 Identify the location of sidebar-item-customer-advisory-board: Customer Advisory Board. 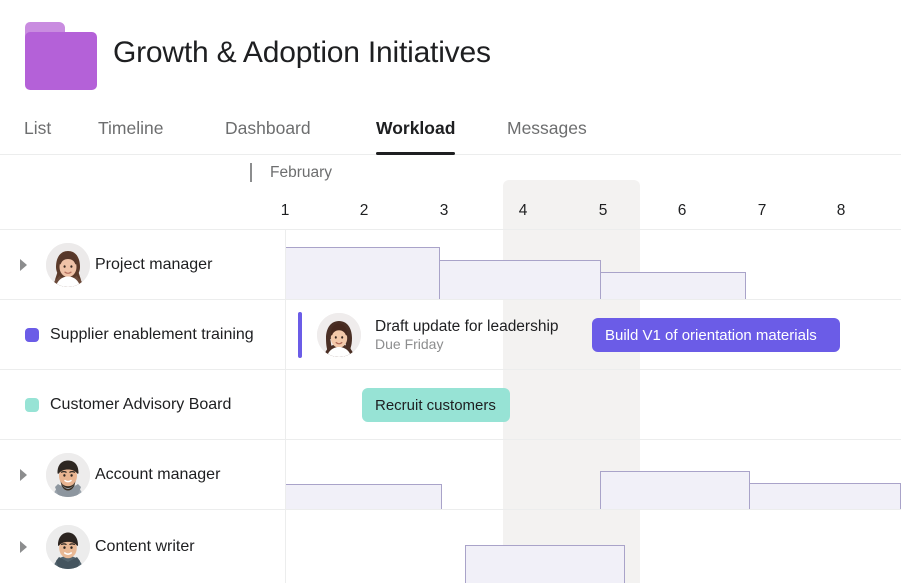
(142, 404).